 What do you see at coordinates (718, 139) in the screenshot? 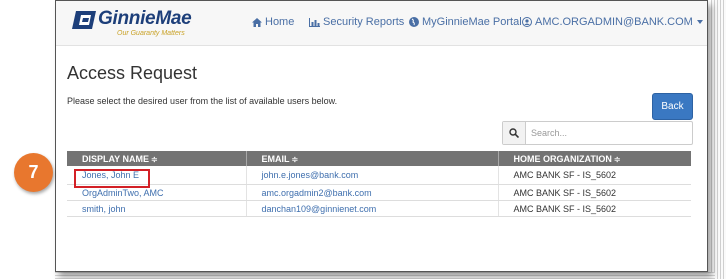
I see `page-edge-decoration` at bounding box center [718, 139].